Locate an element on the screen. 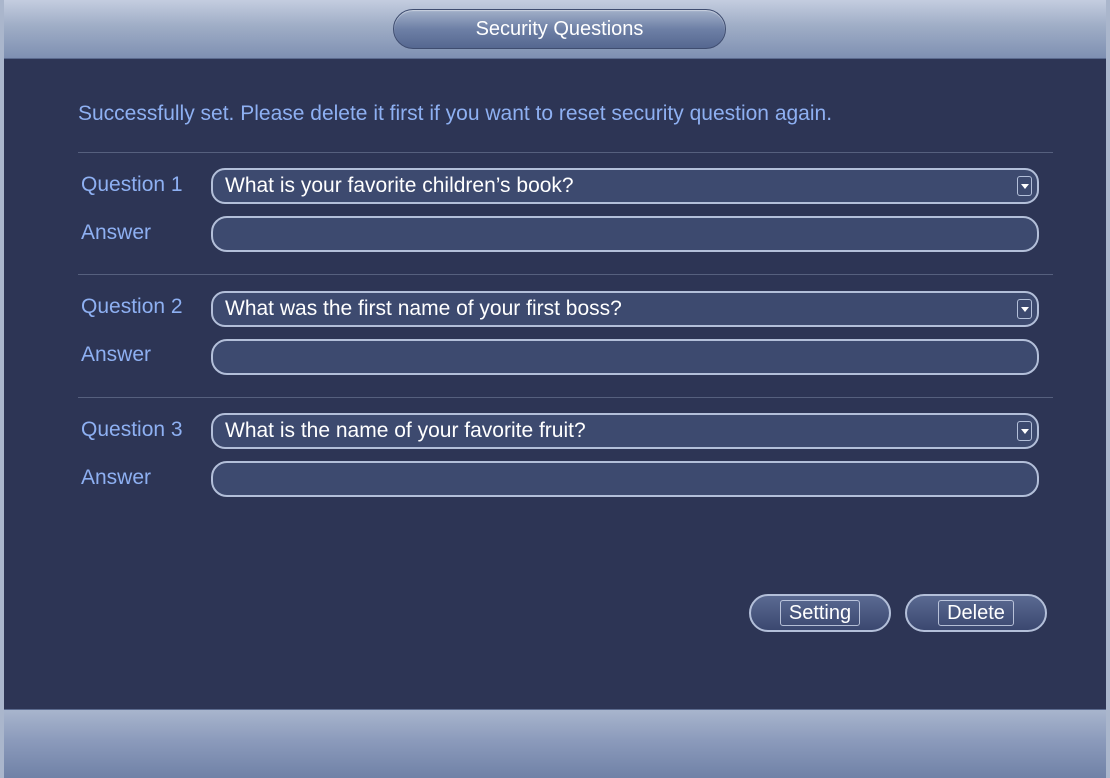 The height and width of the screenshot is (778, 1110). answer-2-input is located at coordinates (625, 357).